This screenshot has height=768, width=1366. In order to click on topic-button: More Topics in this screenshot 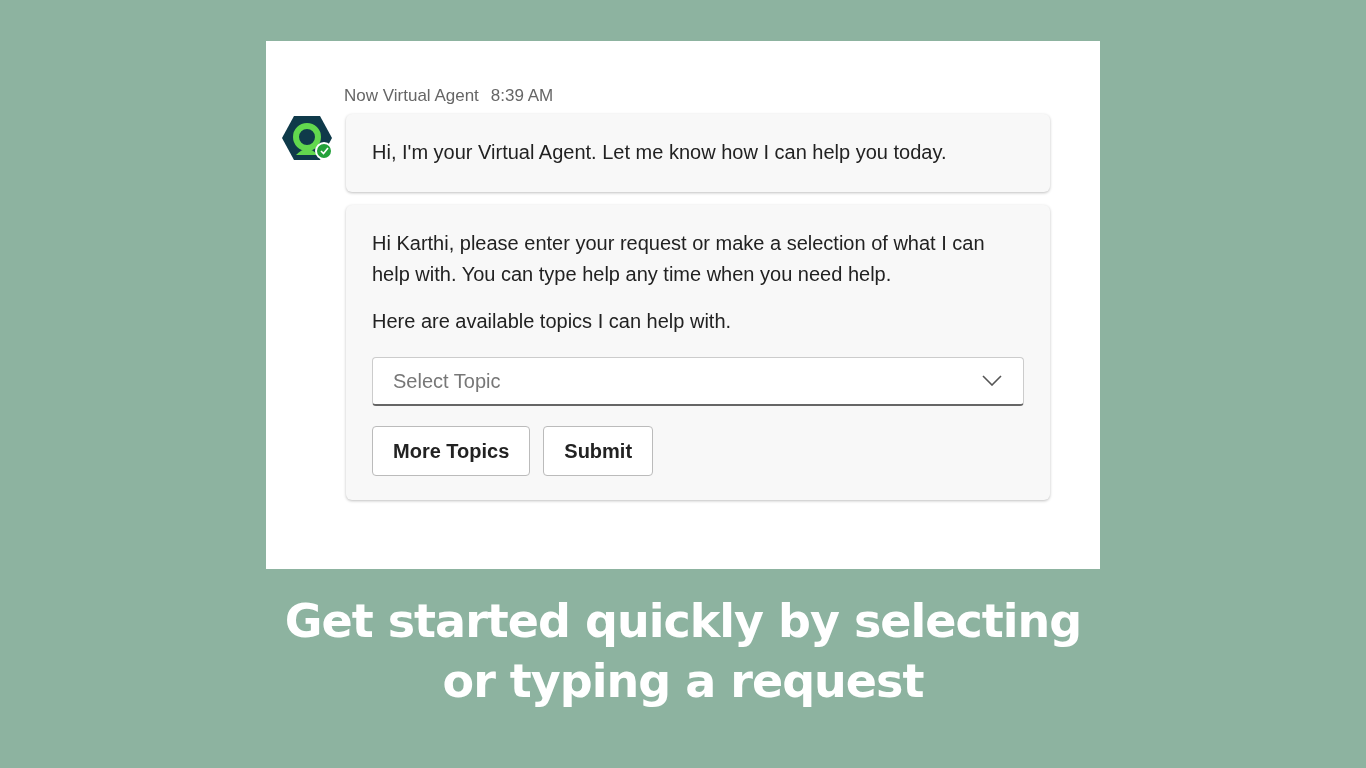, I will do `click(451, 451)`.